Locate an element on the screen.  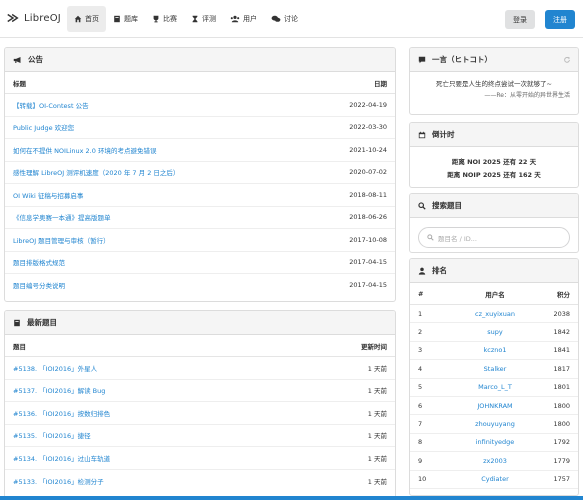
table-header: # 用户名 积分 is located at coordinates (494, 294).